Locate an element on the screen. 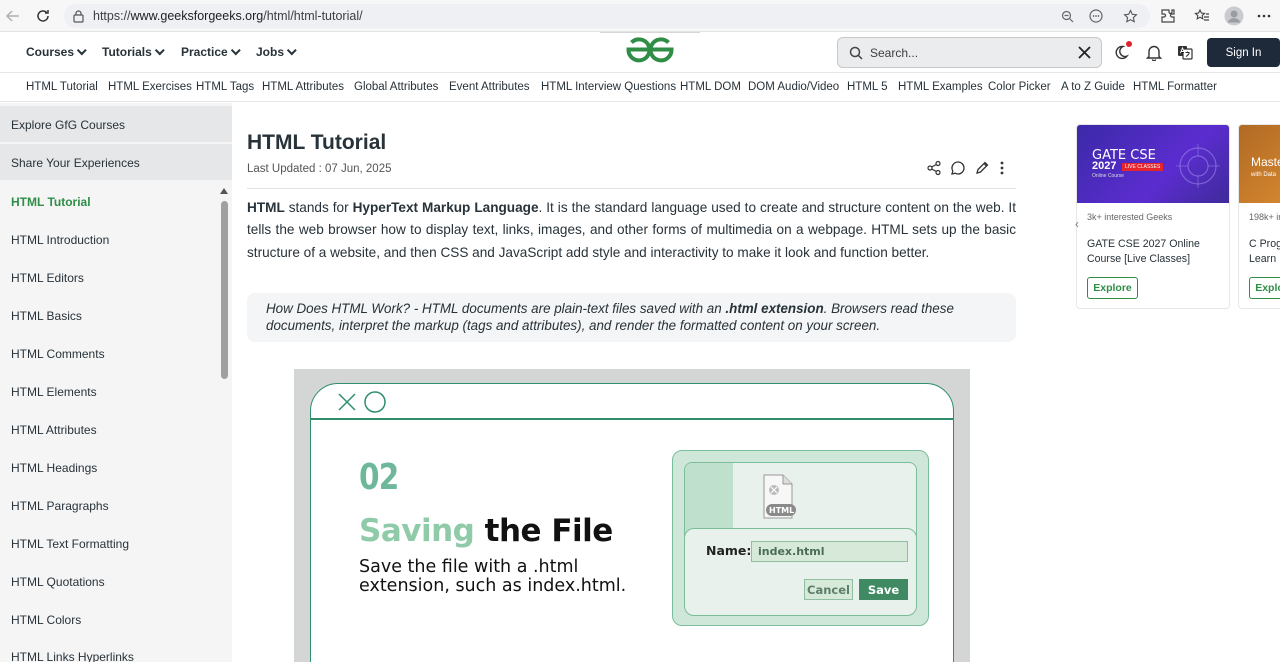 This screenshot has height=662, width=1280. nav-practice-label: Practice is located at coordinates (204, 52).